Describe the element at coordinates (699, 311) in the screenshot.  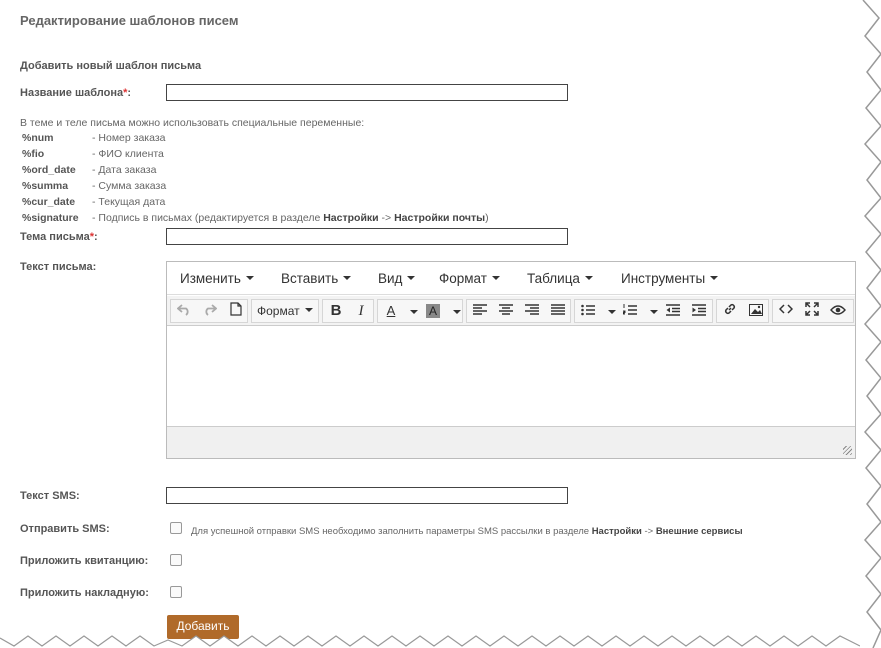
I see `indent-icon` at that location.